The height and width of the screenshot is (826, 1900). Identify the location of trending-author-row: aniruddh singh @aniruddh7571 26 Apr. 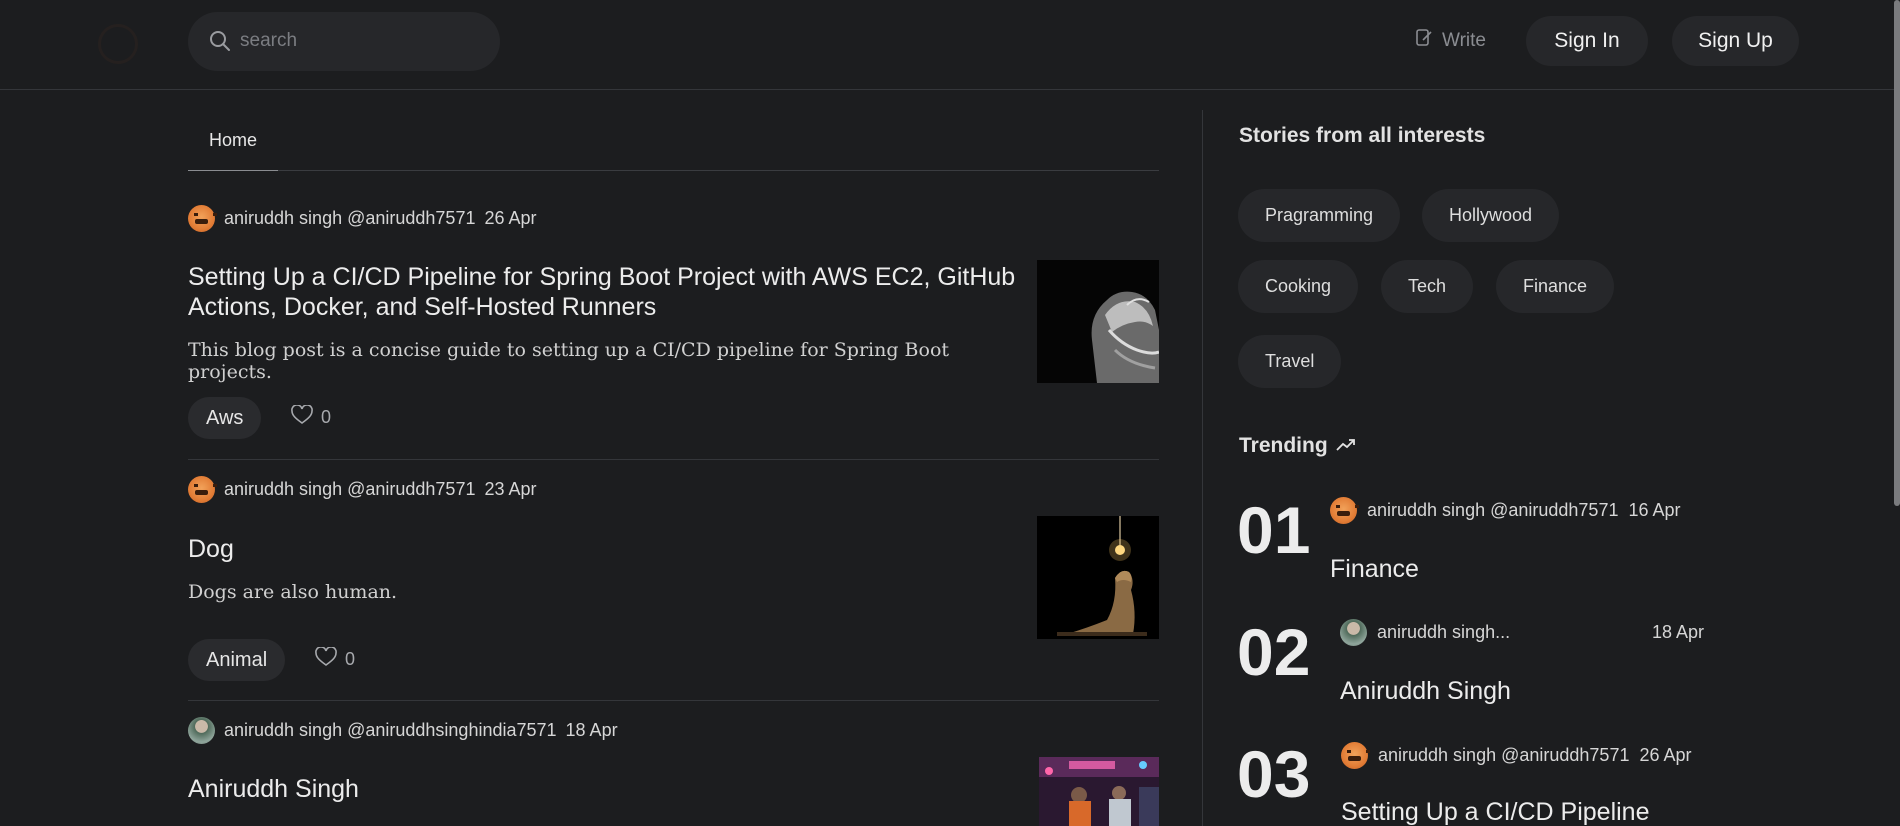
(1516, 755).